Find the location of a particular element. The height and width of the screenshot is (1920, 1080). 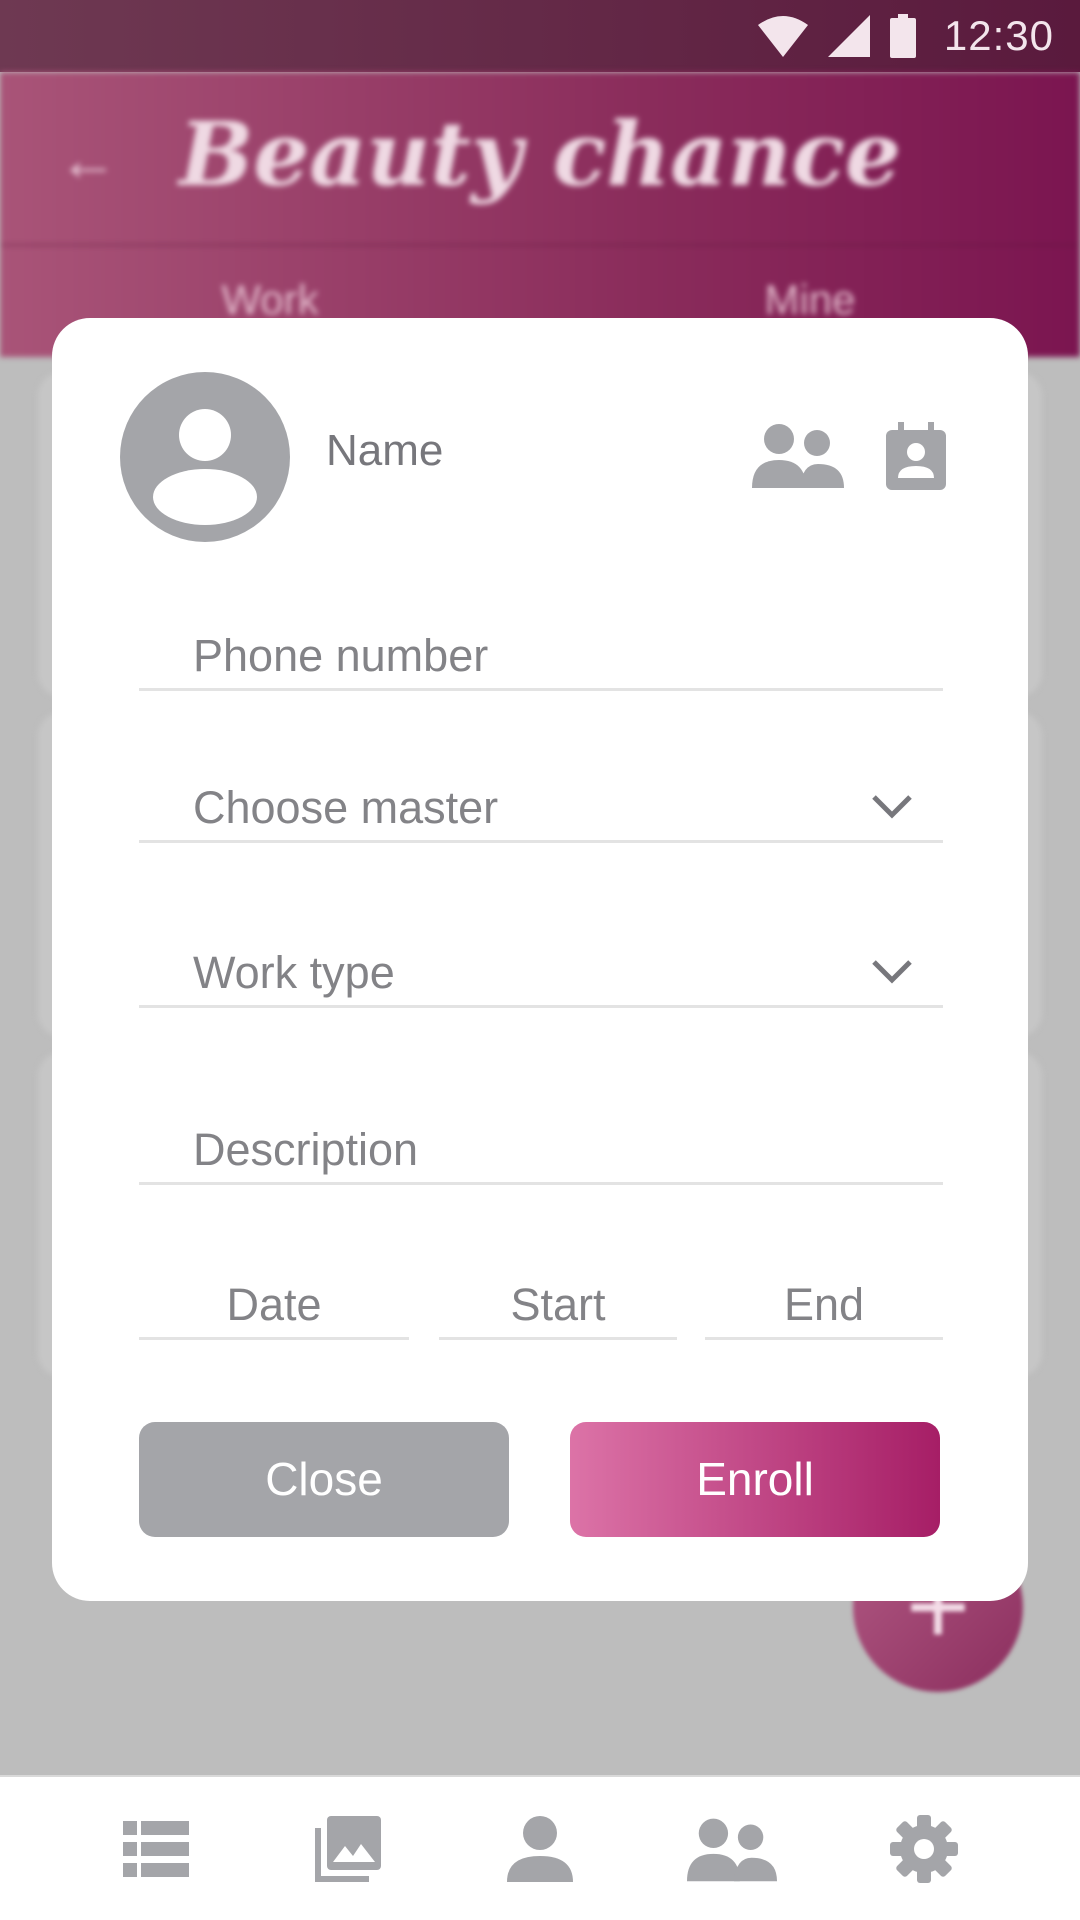

work-type-placeholder: Work type is located at coordinates (294, 972).